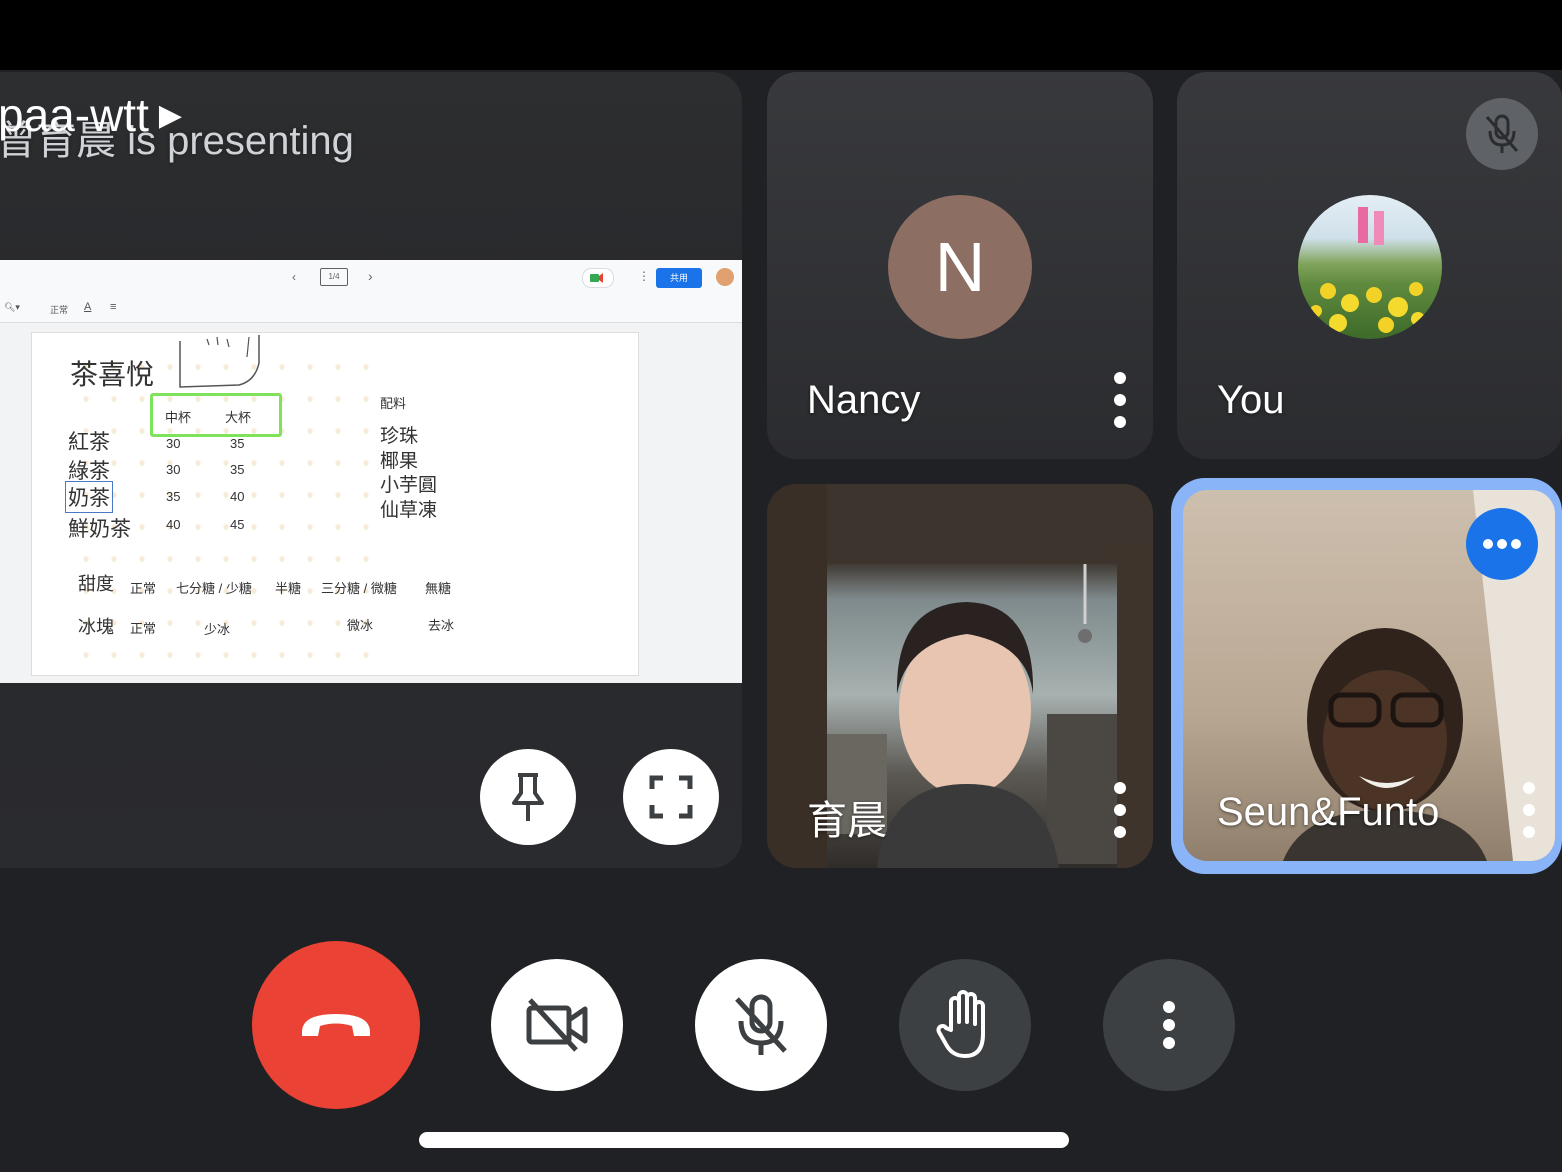  I want to click on drink-price-large: 40, so click(237, 496).